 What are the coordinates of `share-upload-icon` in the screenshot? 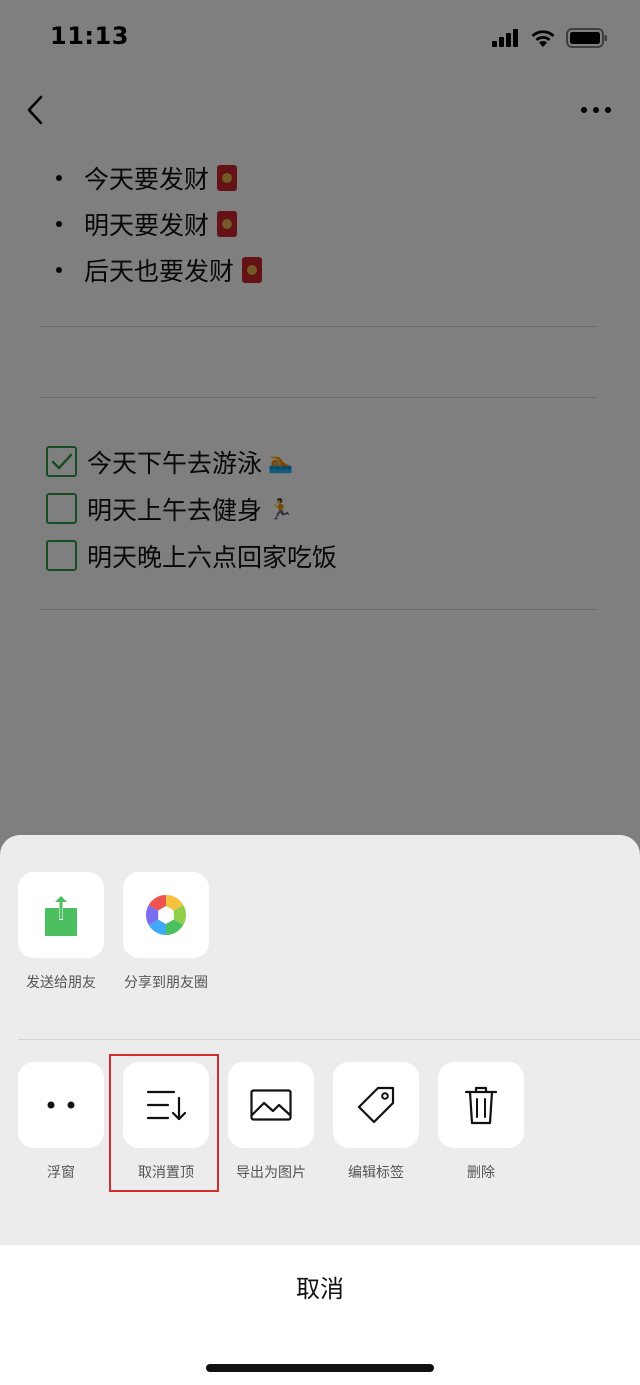 It's located at (61, 915).